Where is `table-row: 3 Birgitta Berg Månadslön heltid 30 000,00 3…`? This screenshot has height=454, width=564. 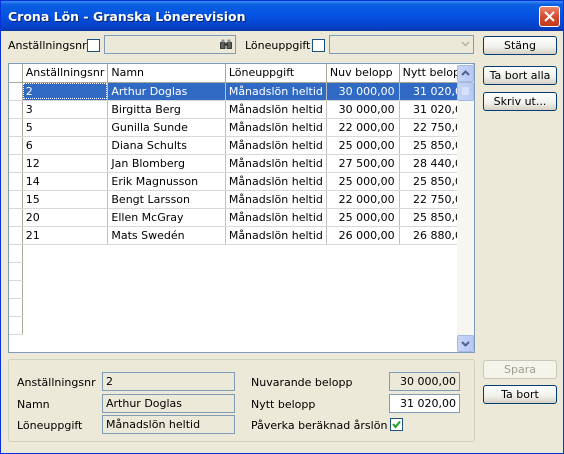 table-row: 3 Birgitta Berg Månadslön heltid 30 000,00 3… is located at coordinates (242, 109).